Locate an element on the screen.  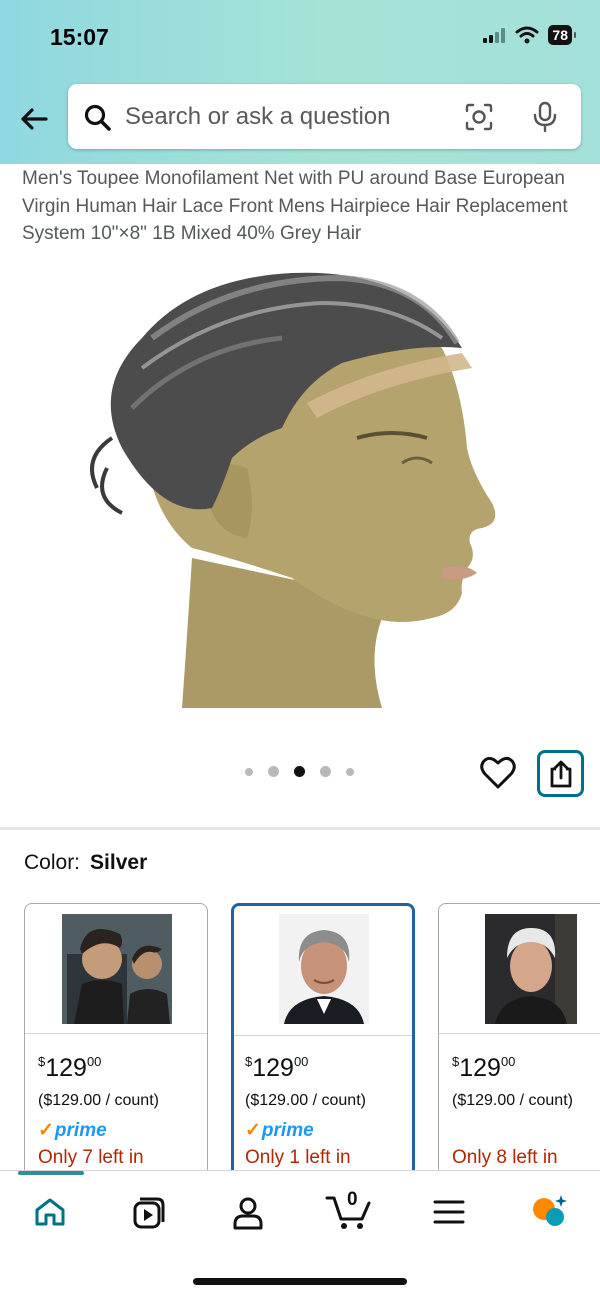
home-icon is located at coordinates (50, 1212).